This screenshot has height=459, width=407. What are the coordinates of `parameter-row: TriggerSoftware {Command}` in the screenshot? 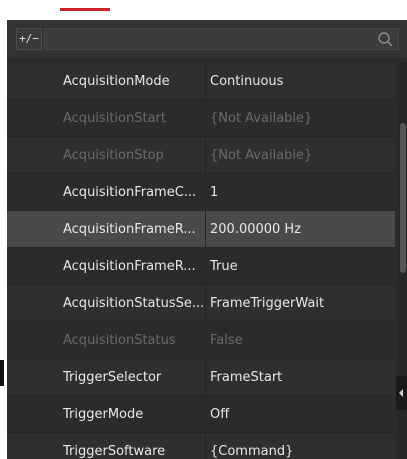 It's located at (201, 446).